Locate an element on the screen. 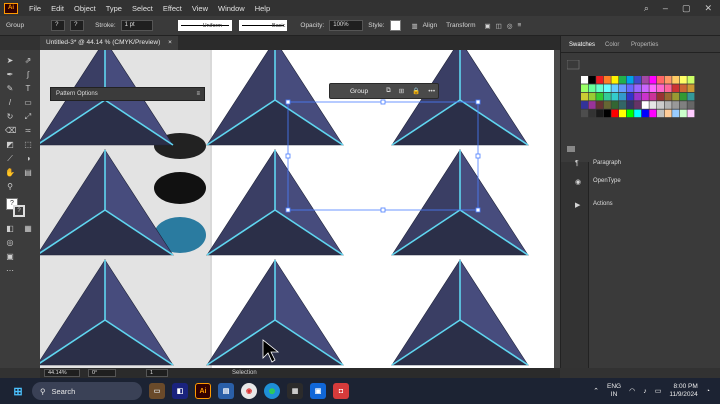 The height and width of the screenshot is (404, 720). paragraph-icon: ¶ is located at coordinates (577, 163).